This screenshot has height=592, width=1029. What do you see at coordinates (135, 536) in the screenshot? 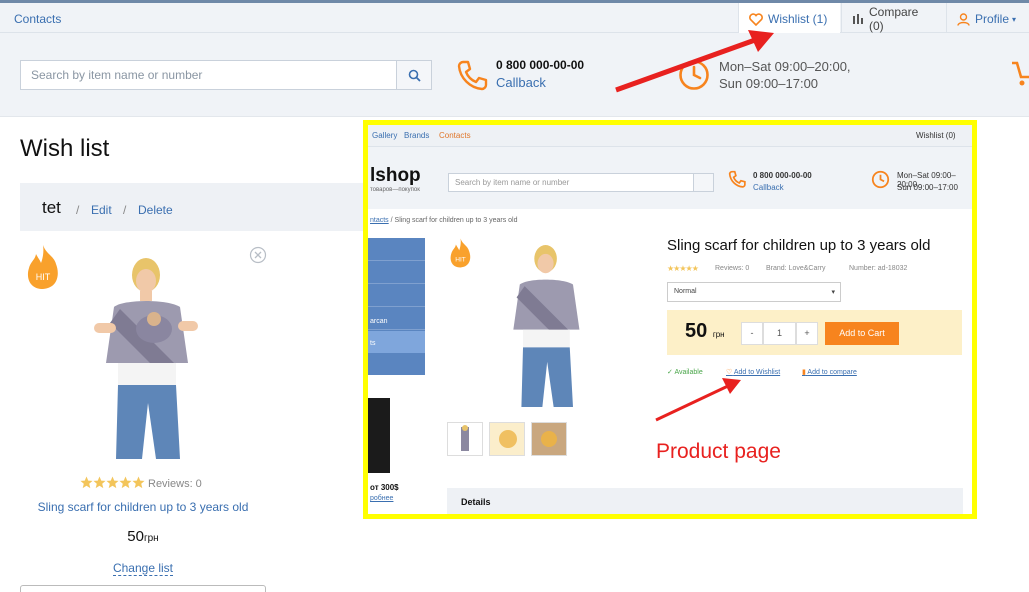
I see `price-value: 50` at bounding box center [135, 536].